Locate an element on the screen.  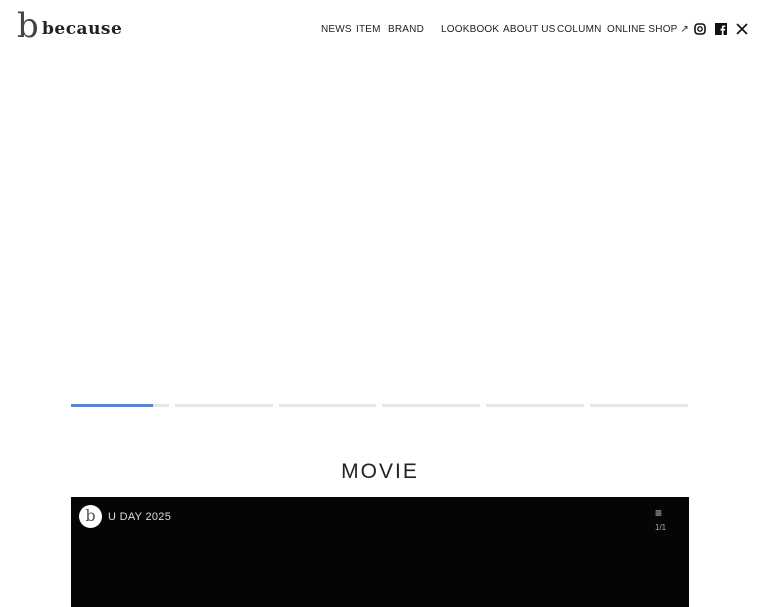
video-player: b U DAY 2025 ≡ 1/1 is located at coordinates (380, 552).